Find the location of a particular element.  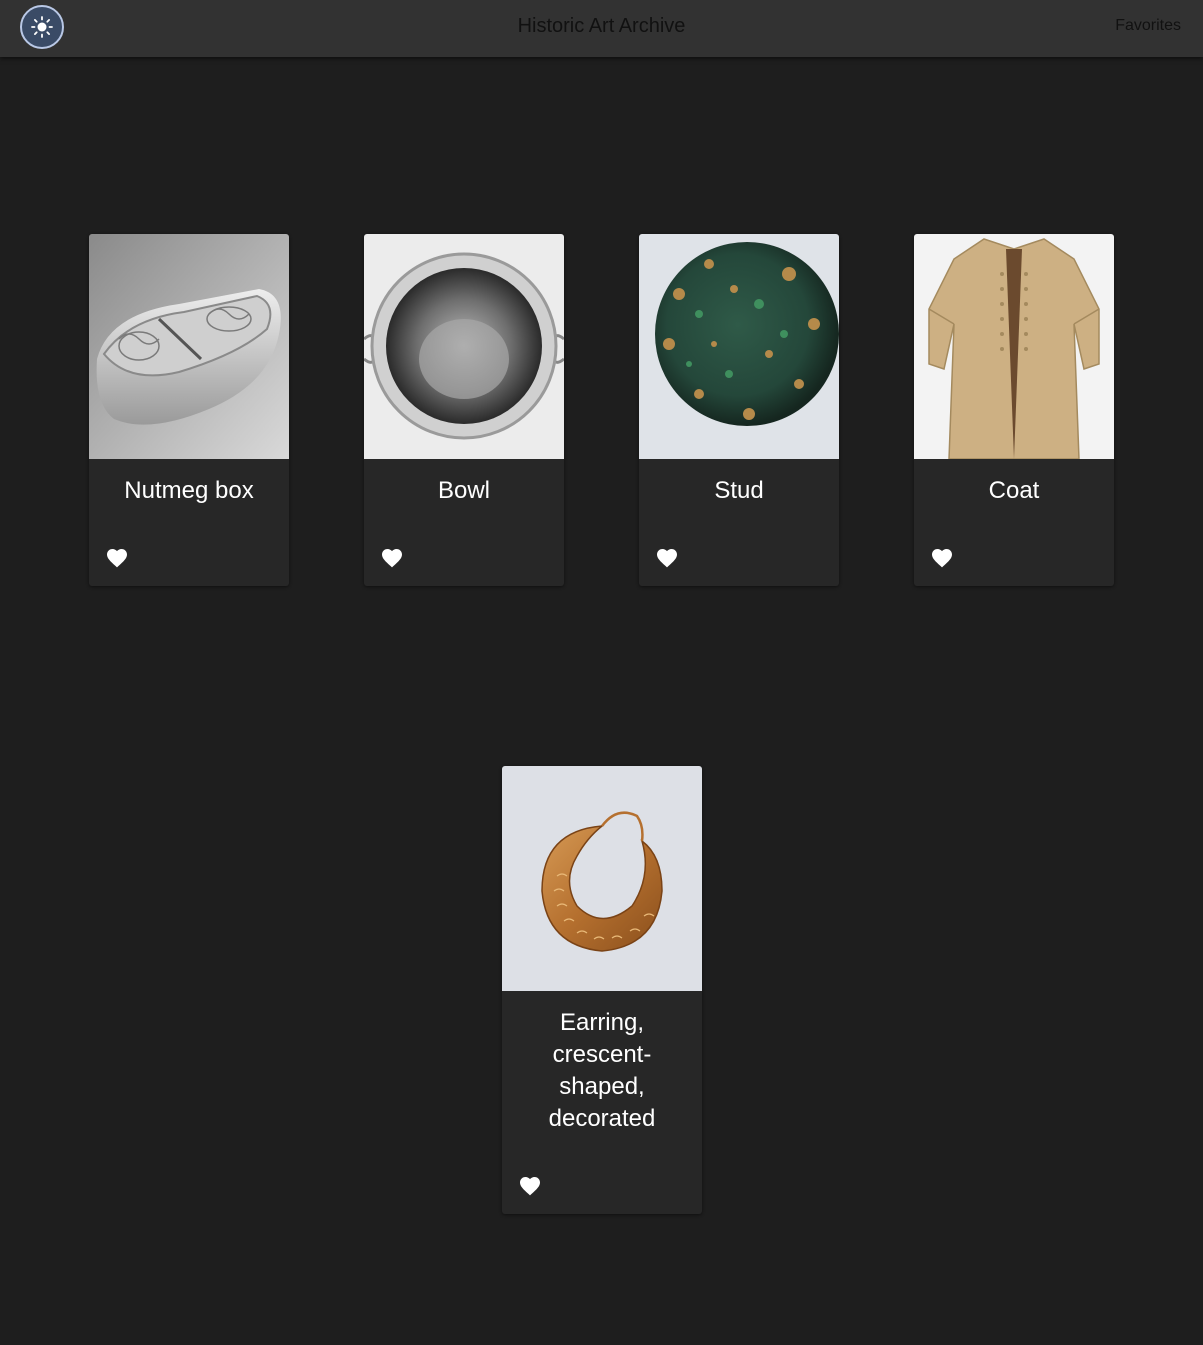

artwork-card: Nutmeg box is located at coordinates (189, 410).